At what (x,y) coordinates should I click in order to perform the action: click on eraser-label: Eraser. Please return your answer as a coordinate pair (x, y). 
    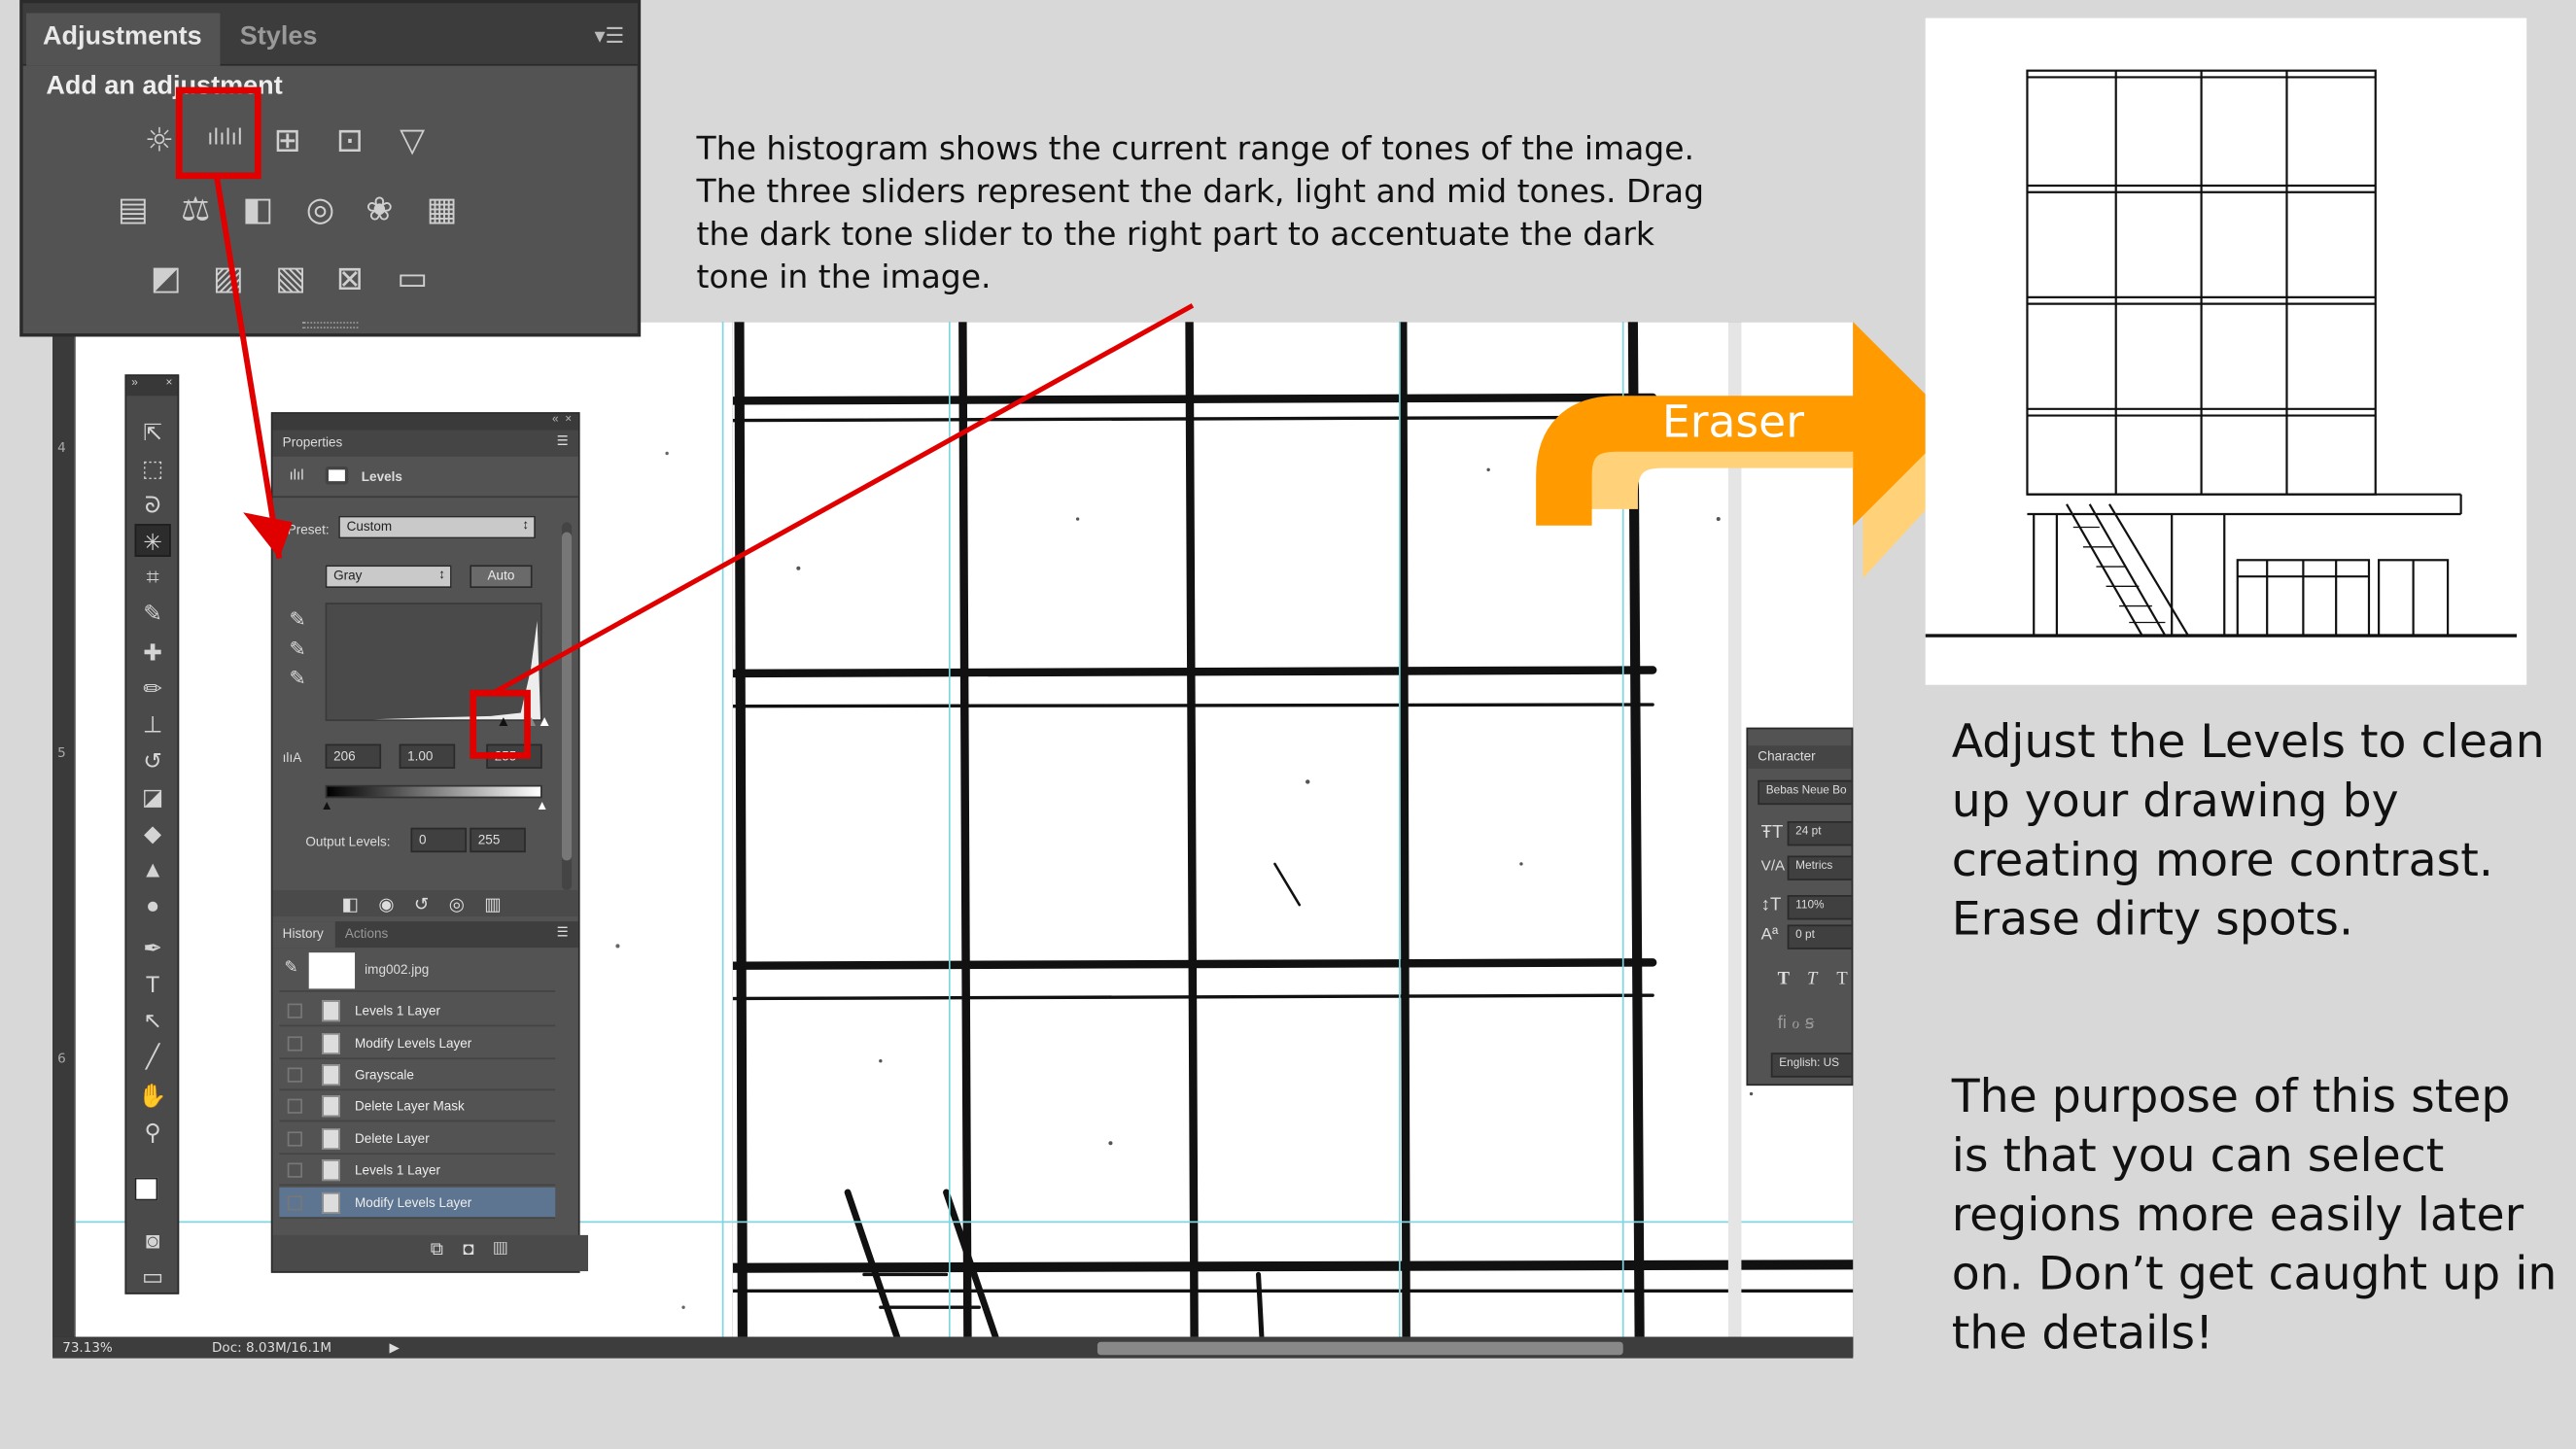
    Looking at the image, I should click on (1733, 423).